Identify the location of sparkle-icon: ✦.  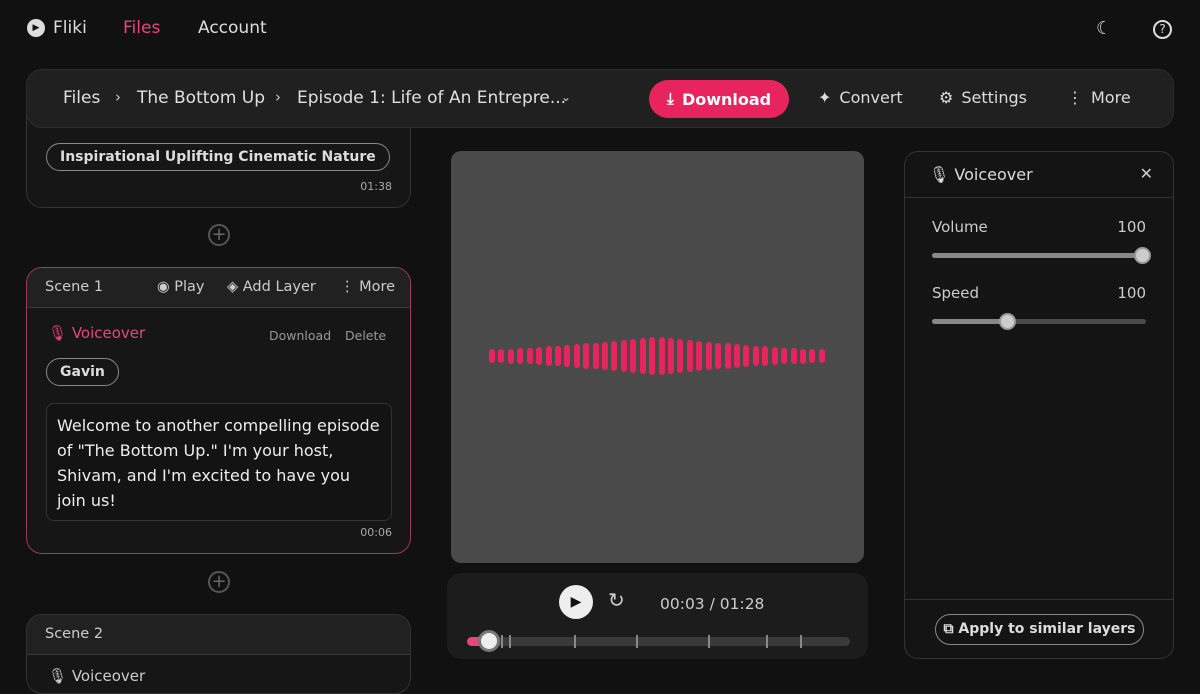
(825, 97).